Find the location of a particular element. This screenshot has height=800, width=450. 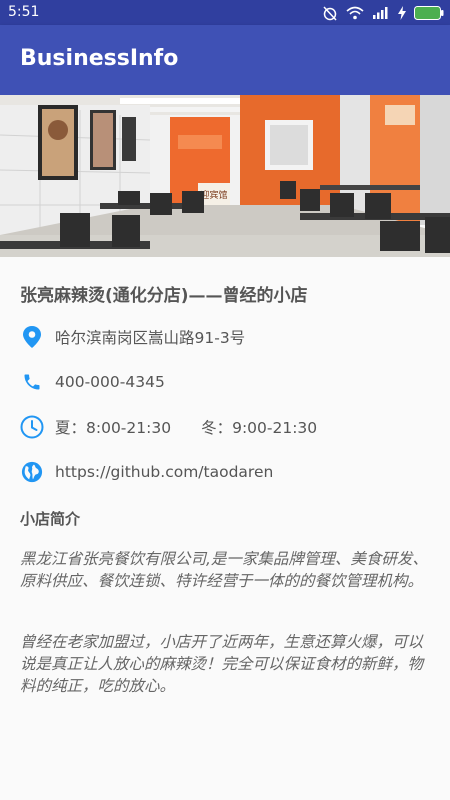

hours-winter-text: 冬：9:00-21:30 is located at coordinates (259, 428).